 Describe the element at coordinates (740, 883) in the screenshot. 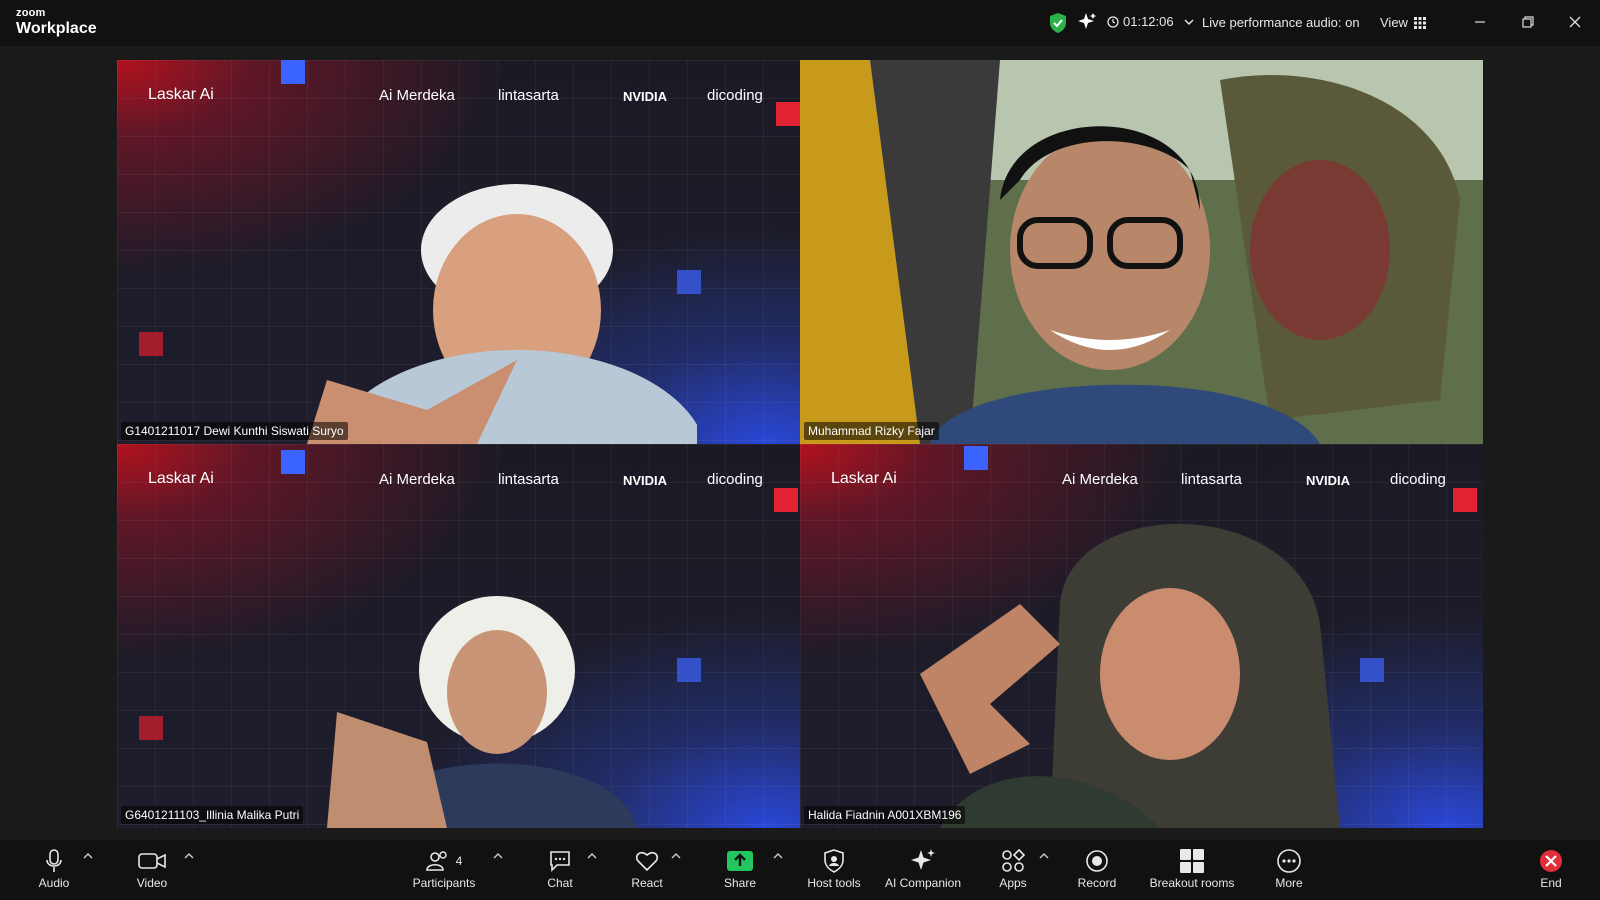

I see `share-label: Share` at that location.